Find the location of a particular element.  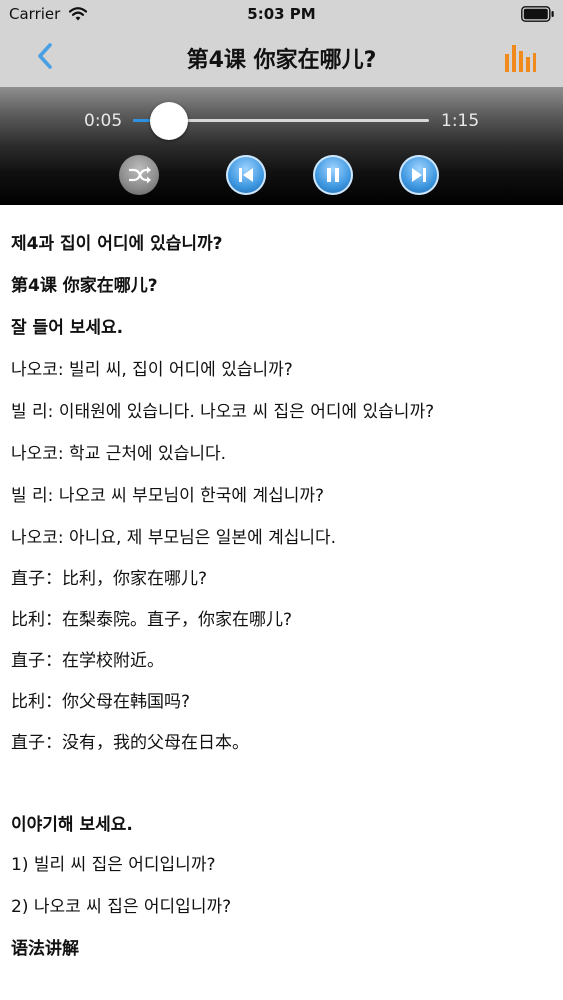

navigation-bar: 第4课 你家在哪儿? is located at coordinates (281, 57).